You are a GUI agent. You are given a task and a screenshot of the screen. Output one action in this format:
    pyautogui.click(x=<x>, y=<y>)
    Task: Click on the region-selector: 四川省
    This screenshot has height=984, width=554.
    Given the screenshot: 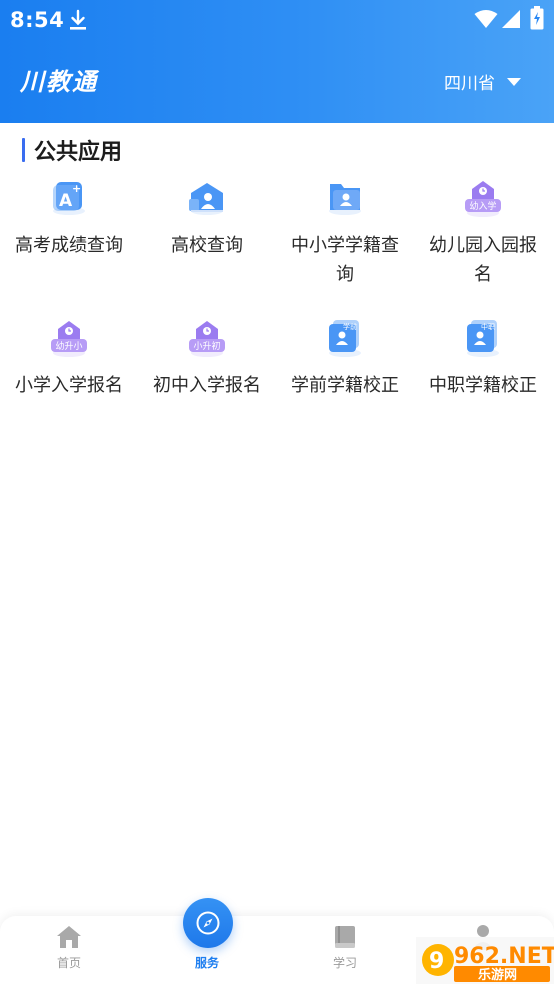 What is the action you would take?
    pyautogui.click(x=482, y=81)
    